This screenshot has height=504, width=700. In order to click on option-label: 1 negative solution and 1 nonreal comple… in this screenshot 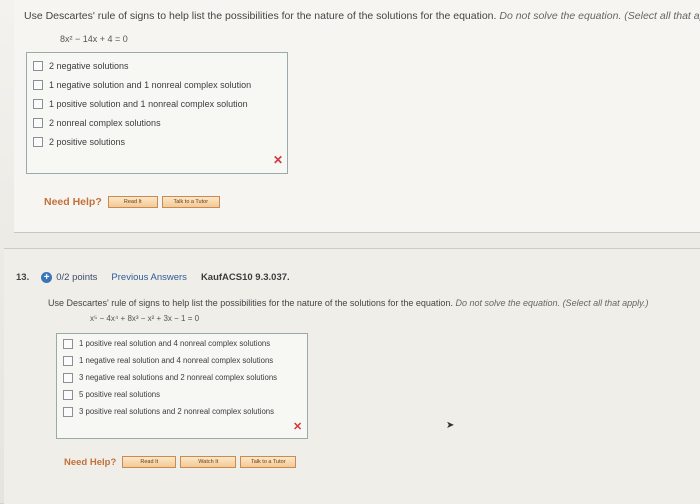, I will do `click(150, 85)`.